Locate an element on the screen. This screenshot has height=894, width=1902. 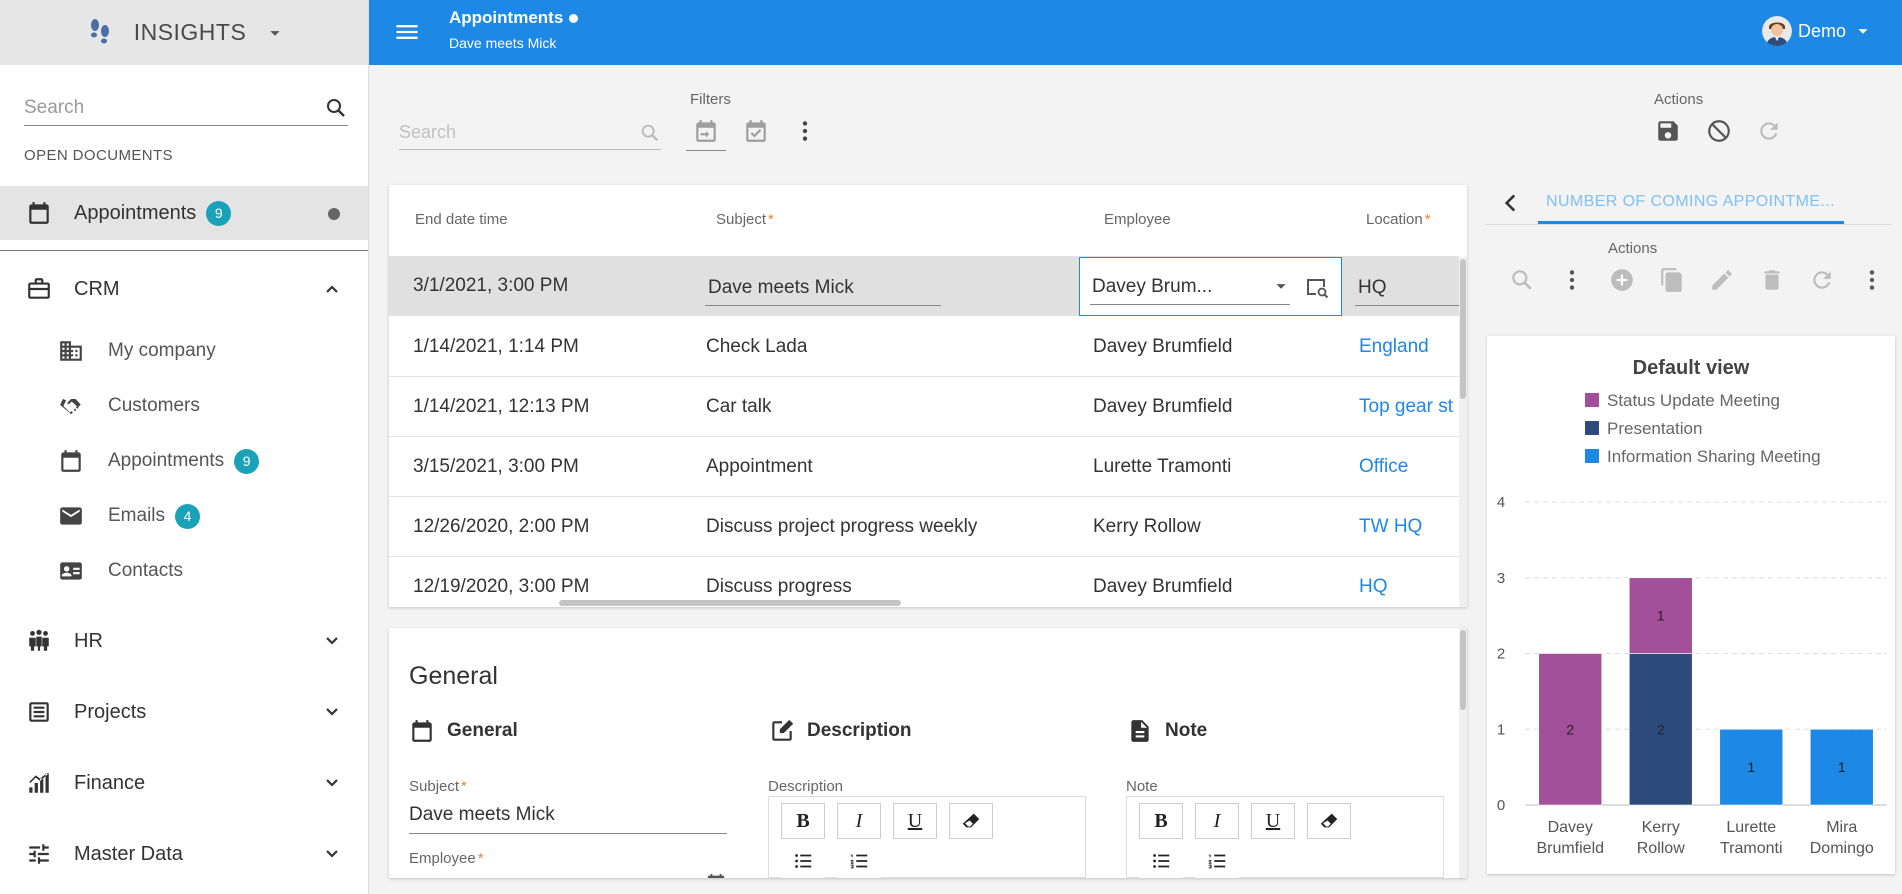
sidebar-item-customers: Customers is located at coordinates (213, 406).